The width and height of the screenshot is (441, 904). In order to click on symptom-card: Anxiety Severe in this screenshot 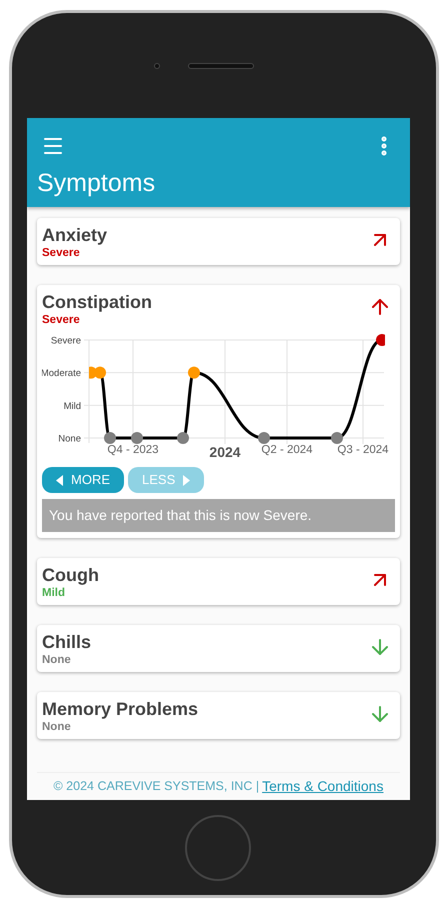, I will do `click(218, 241)`.